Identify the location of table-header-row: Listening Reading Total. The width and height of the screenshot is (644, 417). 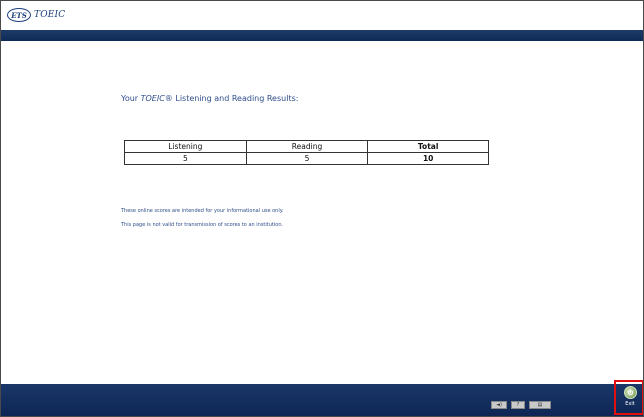
(306, 146).